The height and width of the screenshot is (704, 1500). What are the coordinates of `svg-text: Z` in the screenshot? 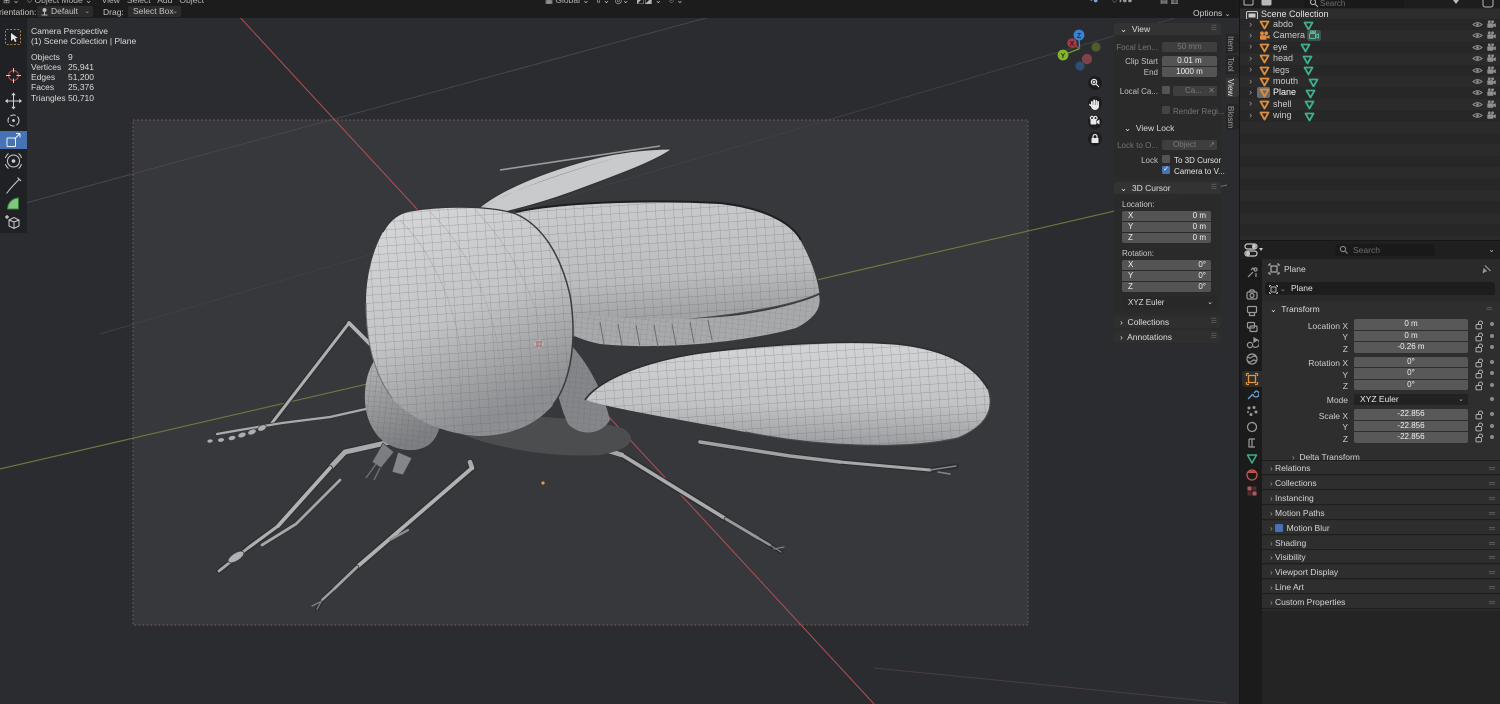 It's located at (1079, 36).